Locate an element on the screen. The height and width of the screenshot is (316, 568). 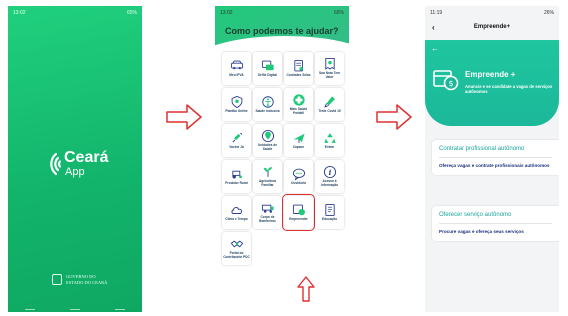
nav-home-icon is located at coordinates (74, 309).